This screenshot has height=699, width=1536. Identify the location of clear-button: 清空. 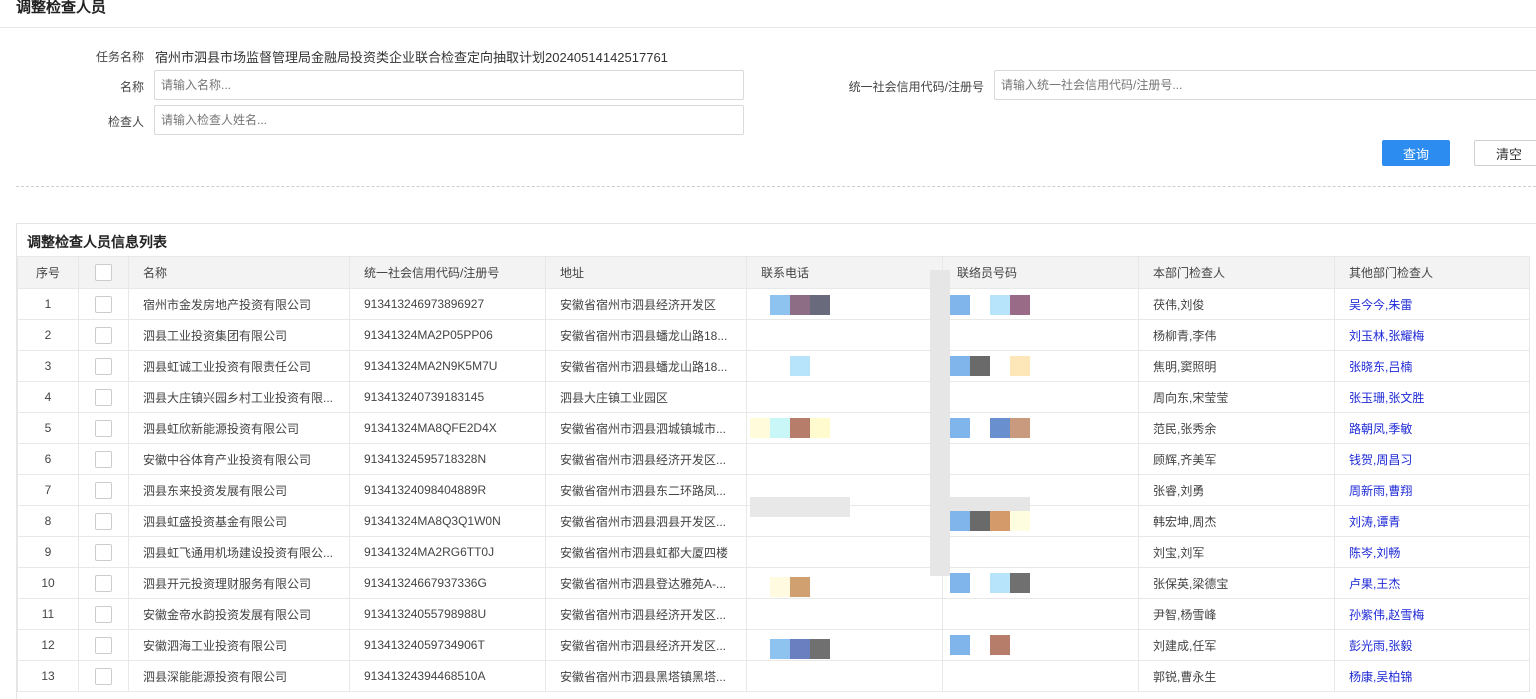
(1505, 153).